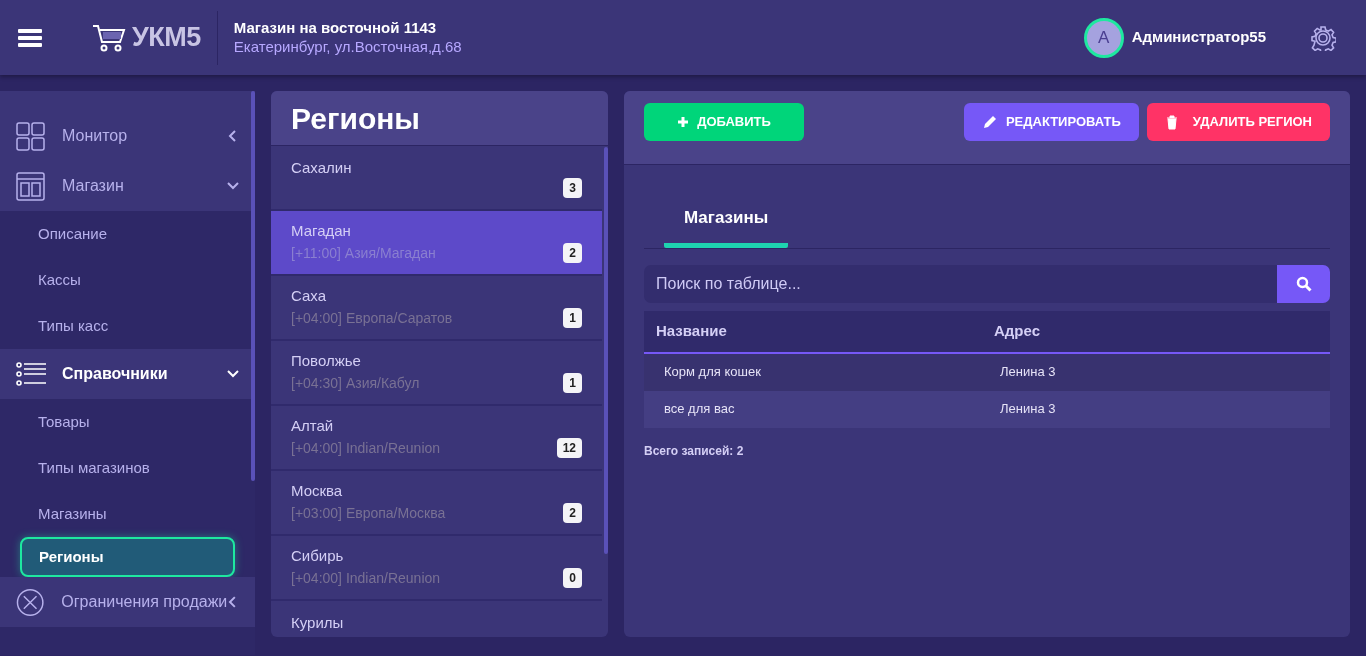 The width and height of the screenshot is (1366, 656). What do you see at coordinates (436, 619) in the screenshot?
I see `region-item: Курилы` at bounding box center [436, 619].